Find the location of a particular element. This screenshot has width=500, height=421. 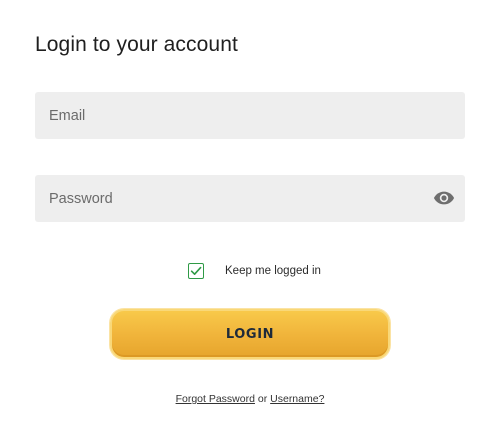

email-field-container is located at coordinates (250, 115).